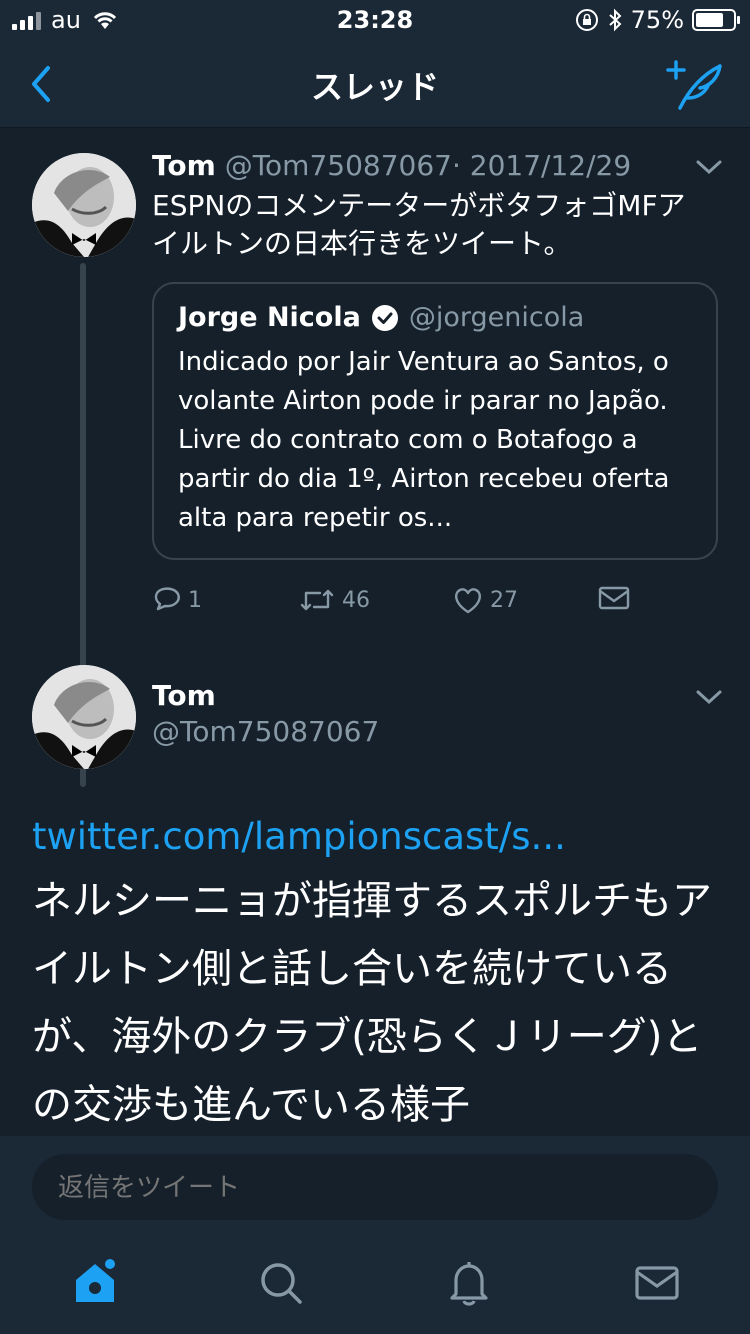 The height and width of the screenshot is (1334, 750). Describe the element at coordinates (356, 600) in the screenshot. I see `retweet-count: 46` at that location.